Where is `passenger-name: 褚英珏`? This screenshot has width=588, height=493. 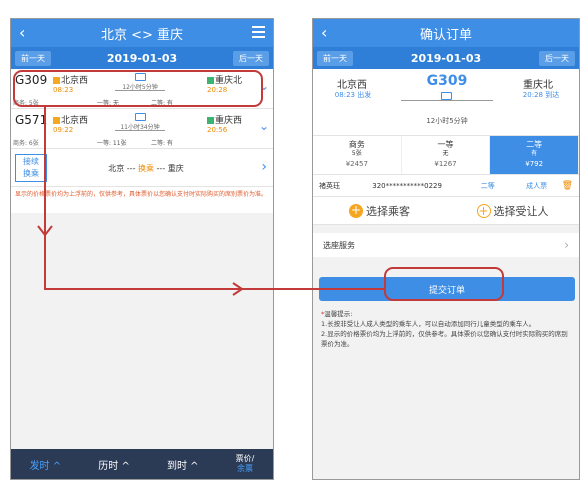 passenger-name: 褚英珏 is located at coordinates (329, 185).